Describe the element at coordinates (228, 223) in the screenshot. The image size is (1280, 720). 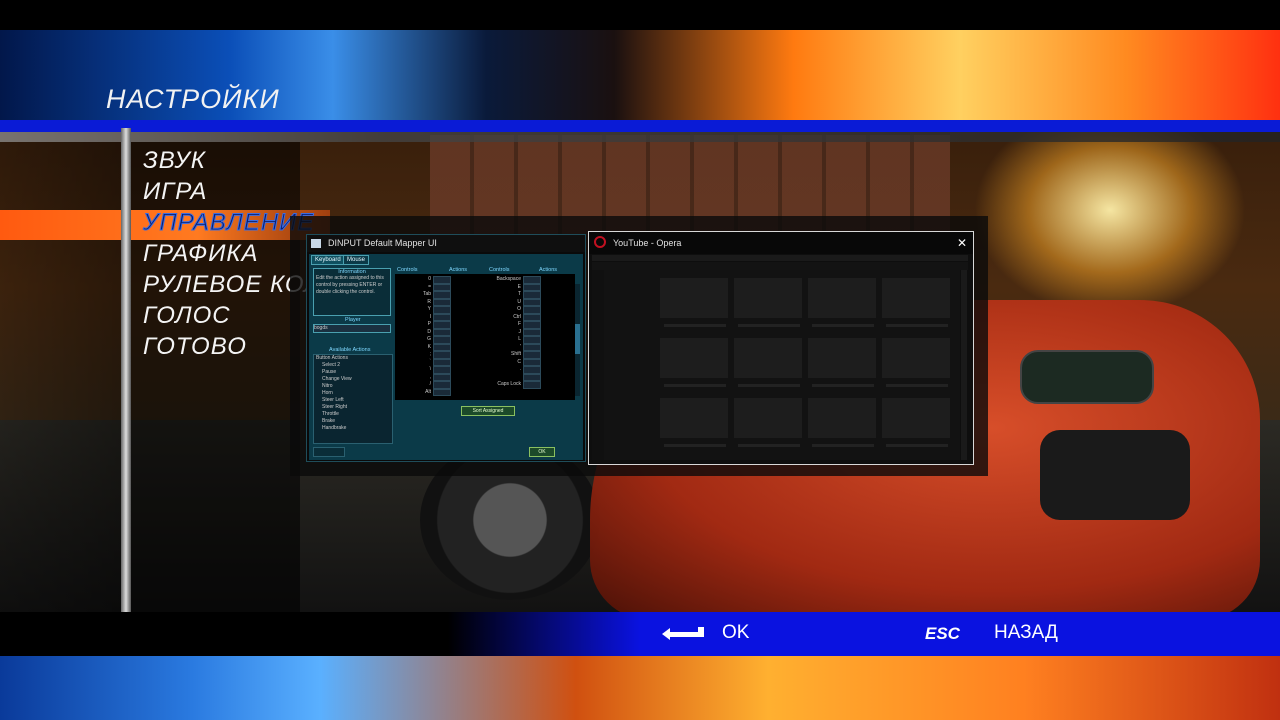
I see `menu-item-controls: УПРАВЛЕНИЕ` at that location.